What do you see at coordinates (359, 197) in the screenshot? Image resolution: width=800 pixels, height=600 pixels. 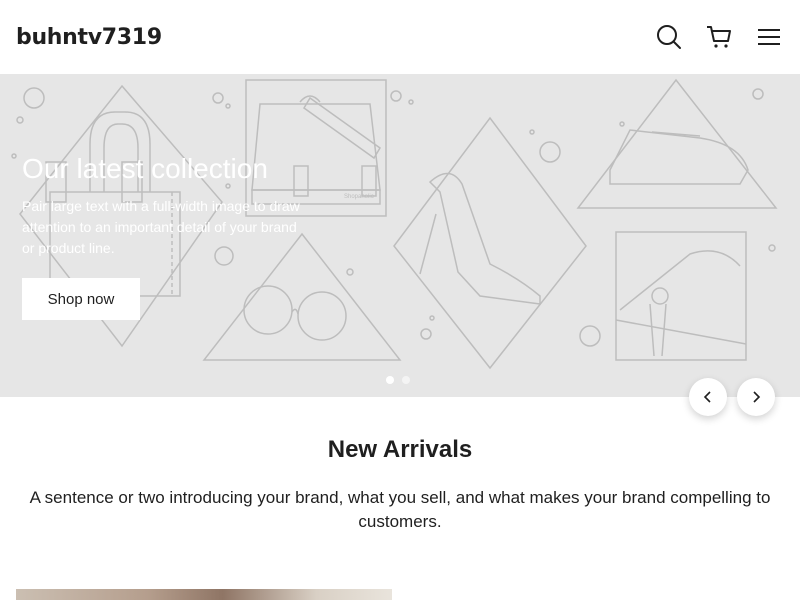 I see `hero-art-label: Shopaholic` at bounding box center [359, 197].